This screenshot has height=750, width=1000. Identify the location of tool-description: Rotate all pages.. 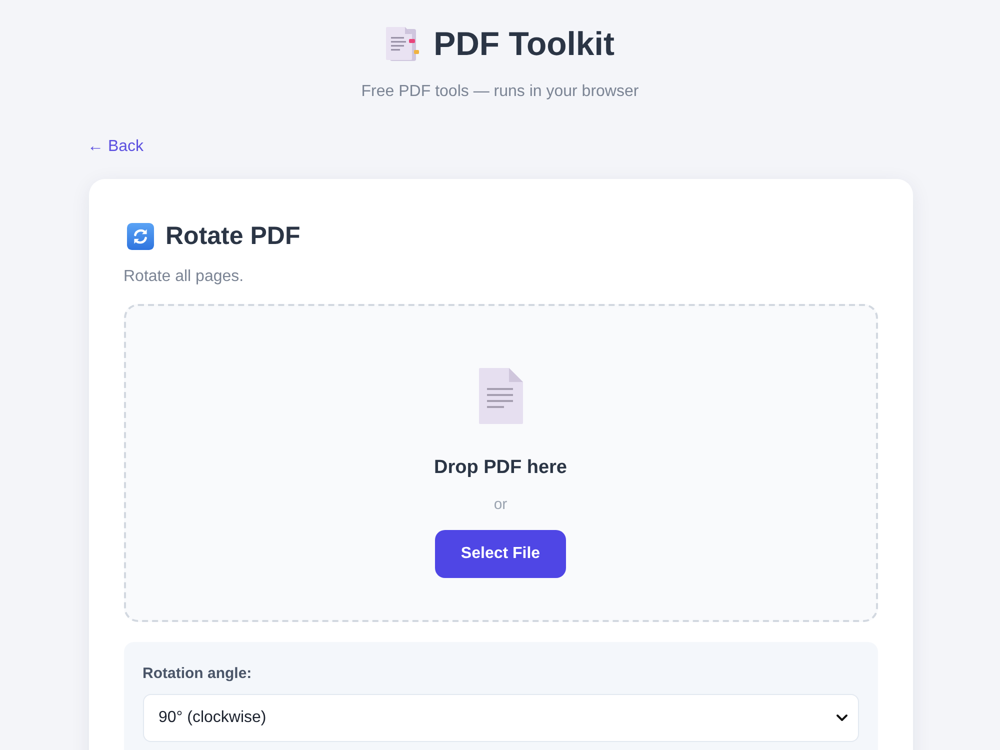
(184, 277).